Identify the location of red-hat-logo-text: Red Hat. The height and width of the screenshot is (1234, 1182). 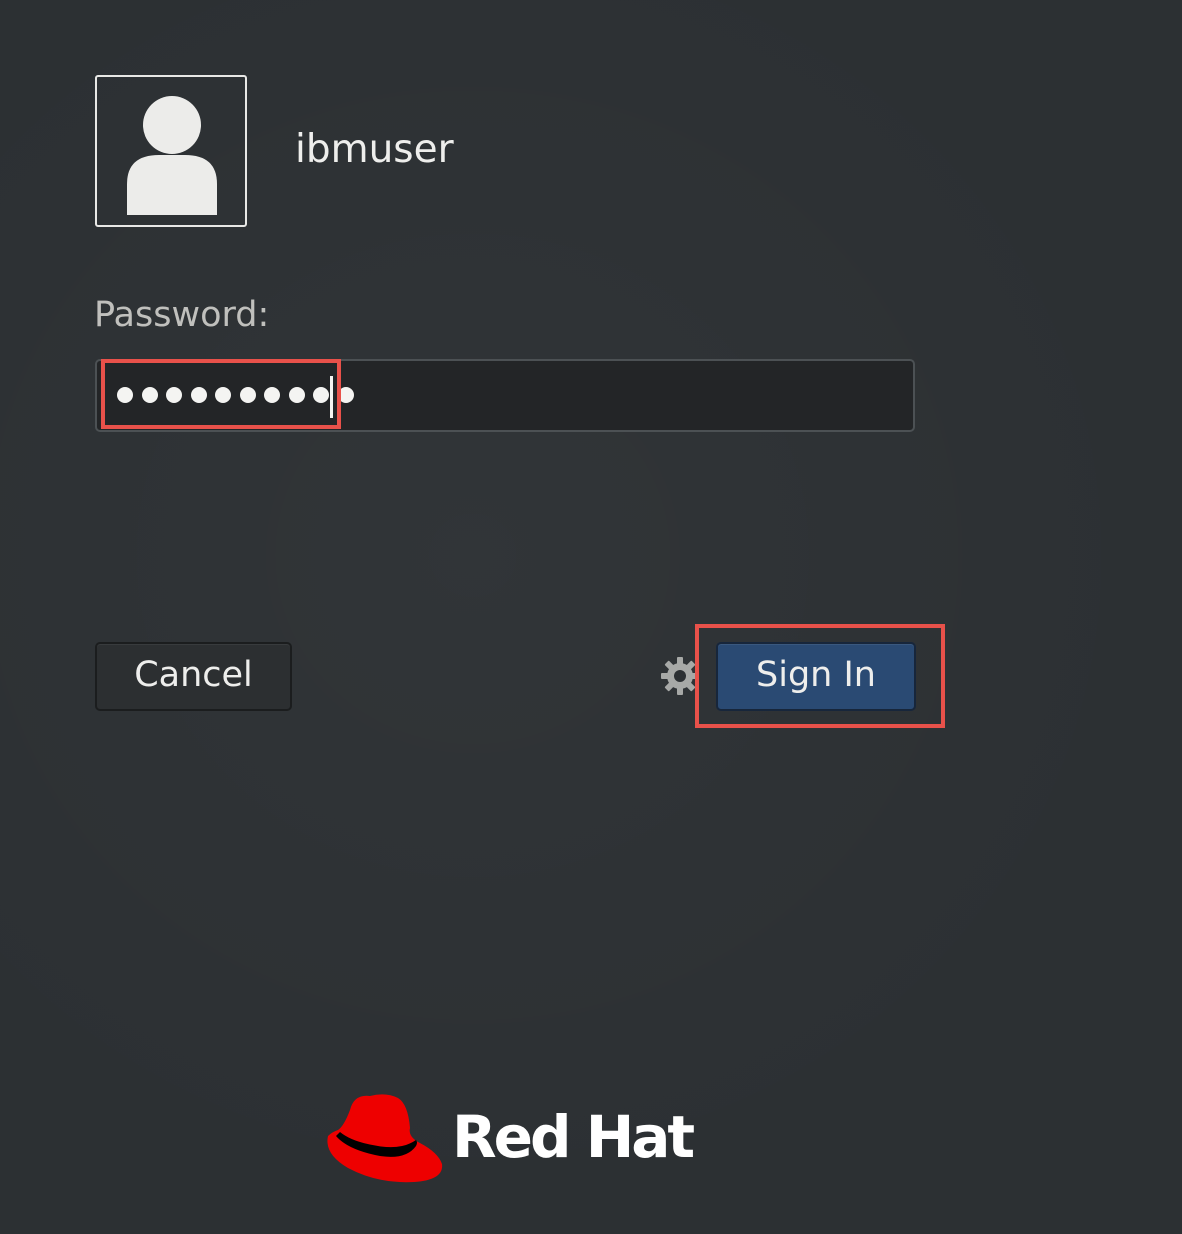
(573, 1137).